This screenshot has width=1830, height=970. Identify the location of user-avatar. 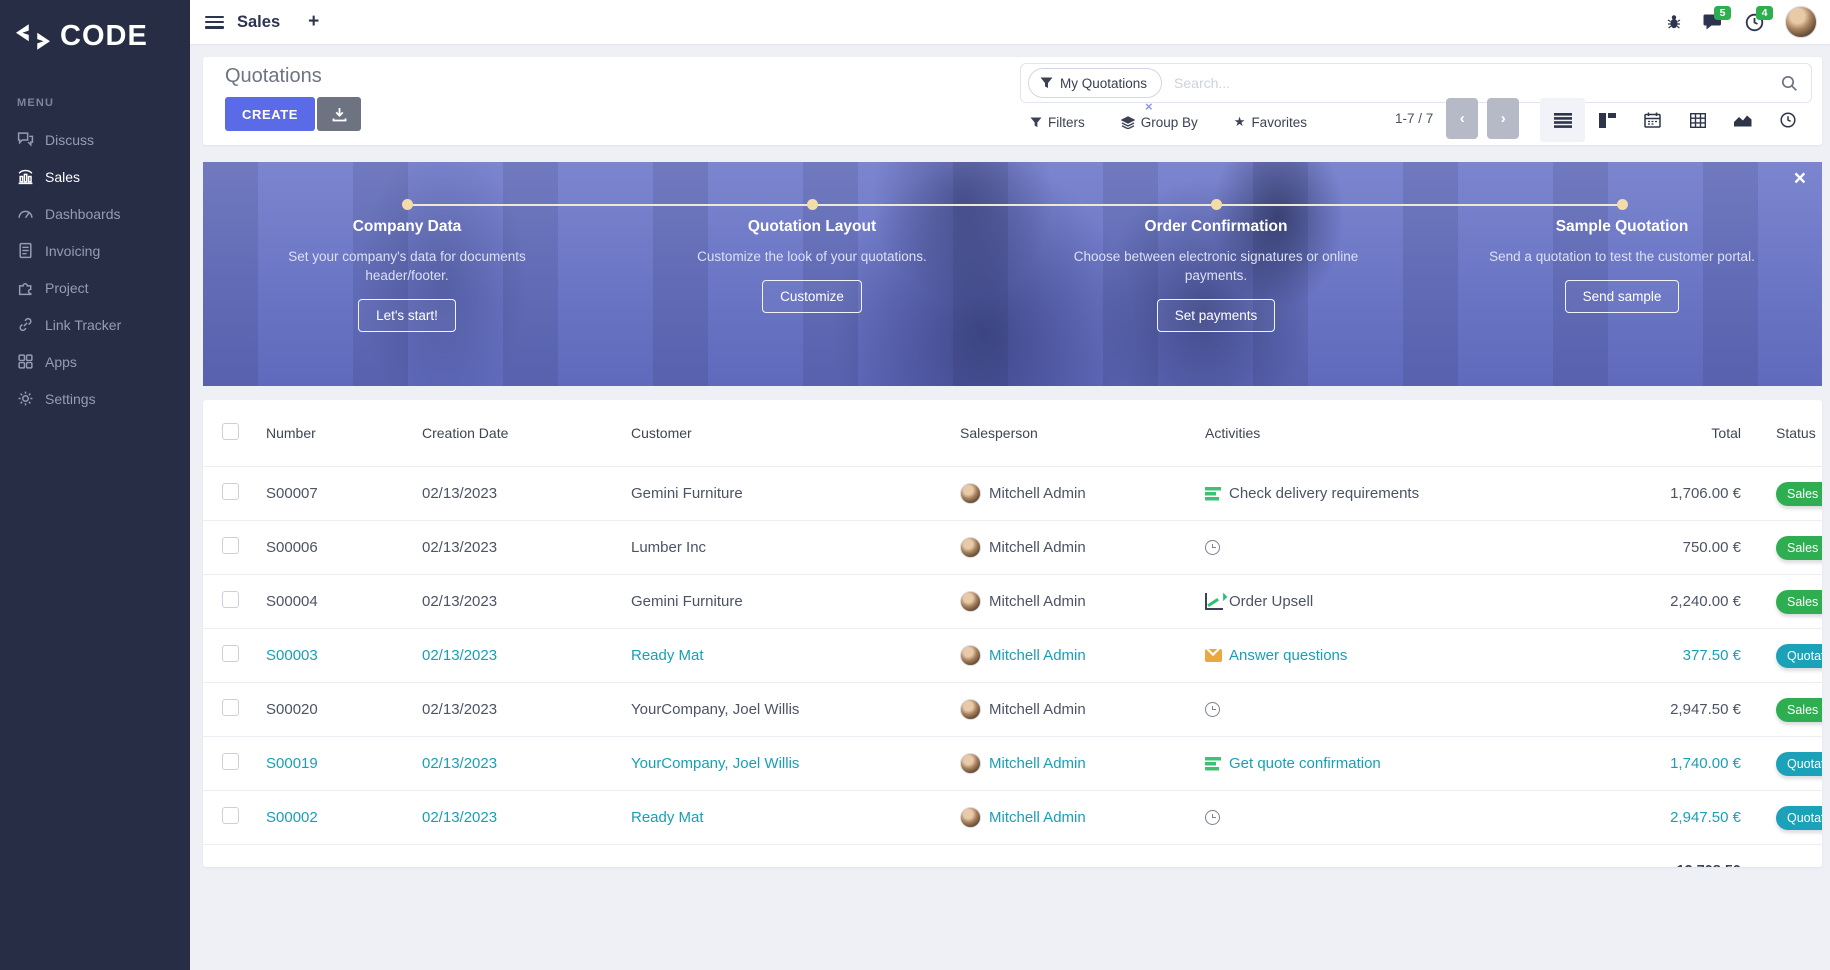
(1801, 22).